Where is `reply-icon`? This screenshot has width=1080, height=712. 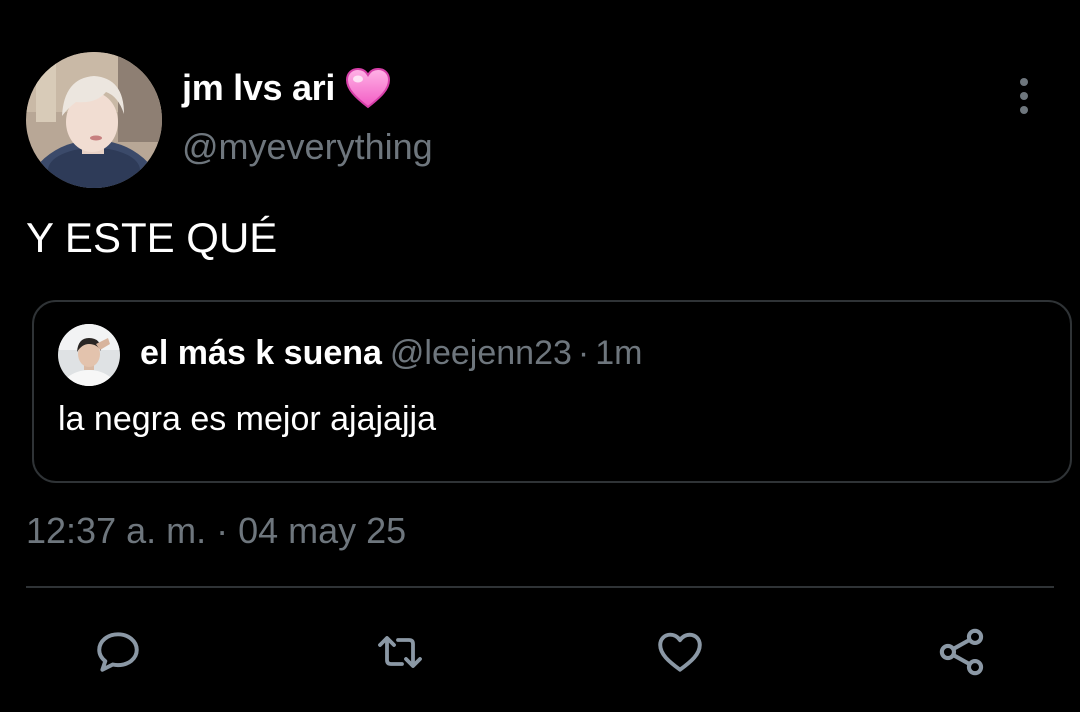
reply-icon is located at coordinates (118, 652).